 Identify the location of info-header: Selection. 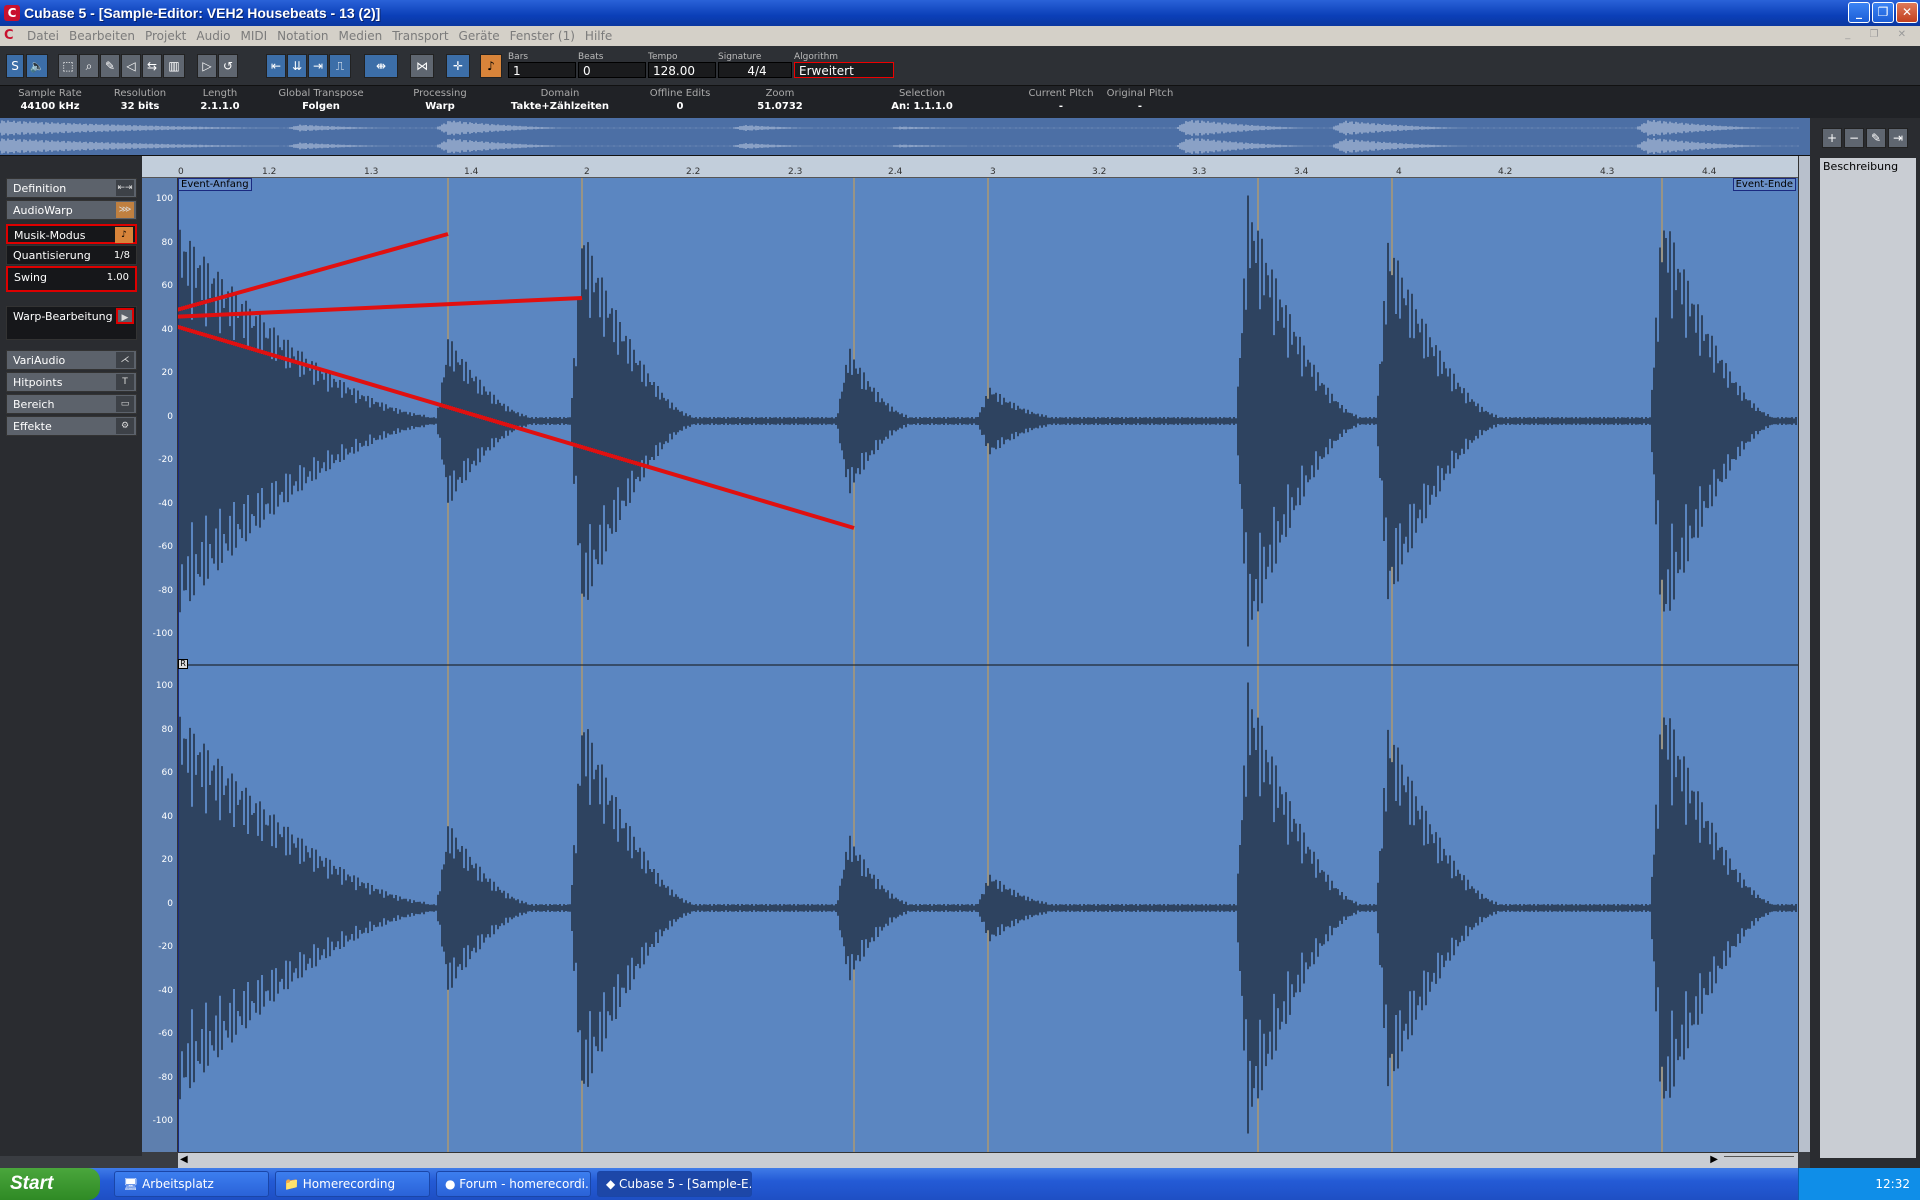
(922, 93).